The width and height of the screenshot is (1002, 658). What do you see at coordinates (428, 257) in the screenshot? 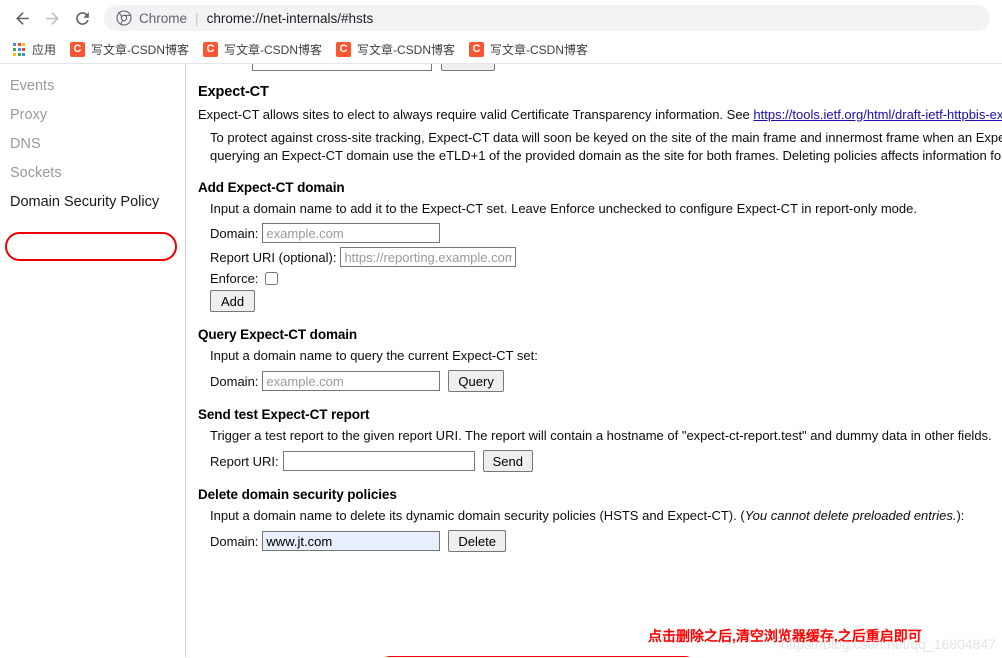
I see `add-report-uri-input` at bounding box center [428, 257].